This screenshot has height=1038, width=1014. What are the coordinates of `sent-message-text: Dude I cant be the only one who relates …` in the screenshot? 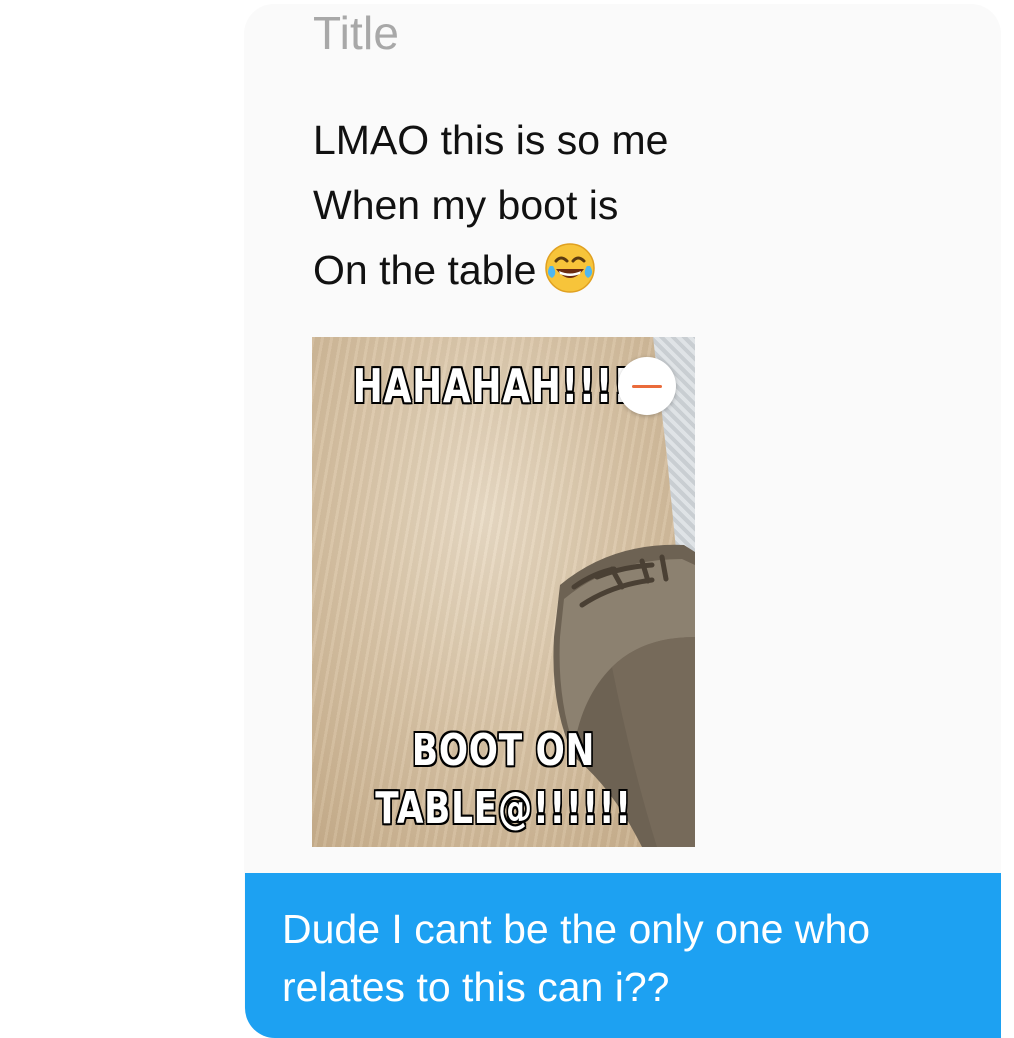 It's located at (576, 958).